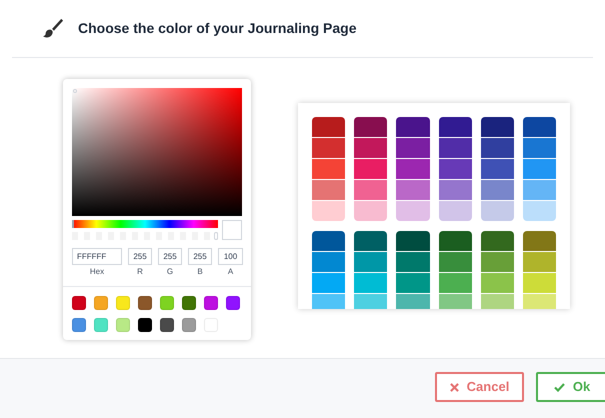 The width and height of the screenshot is (605, 418). Describe the element at coordinates (217, 28) in the screenshot. I see `page-title: Choose the color of your Journaling Page` at that location.